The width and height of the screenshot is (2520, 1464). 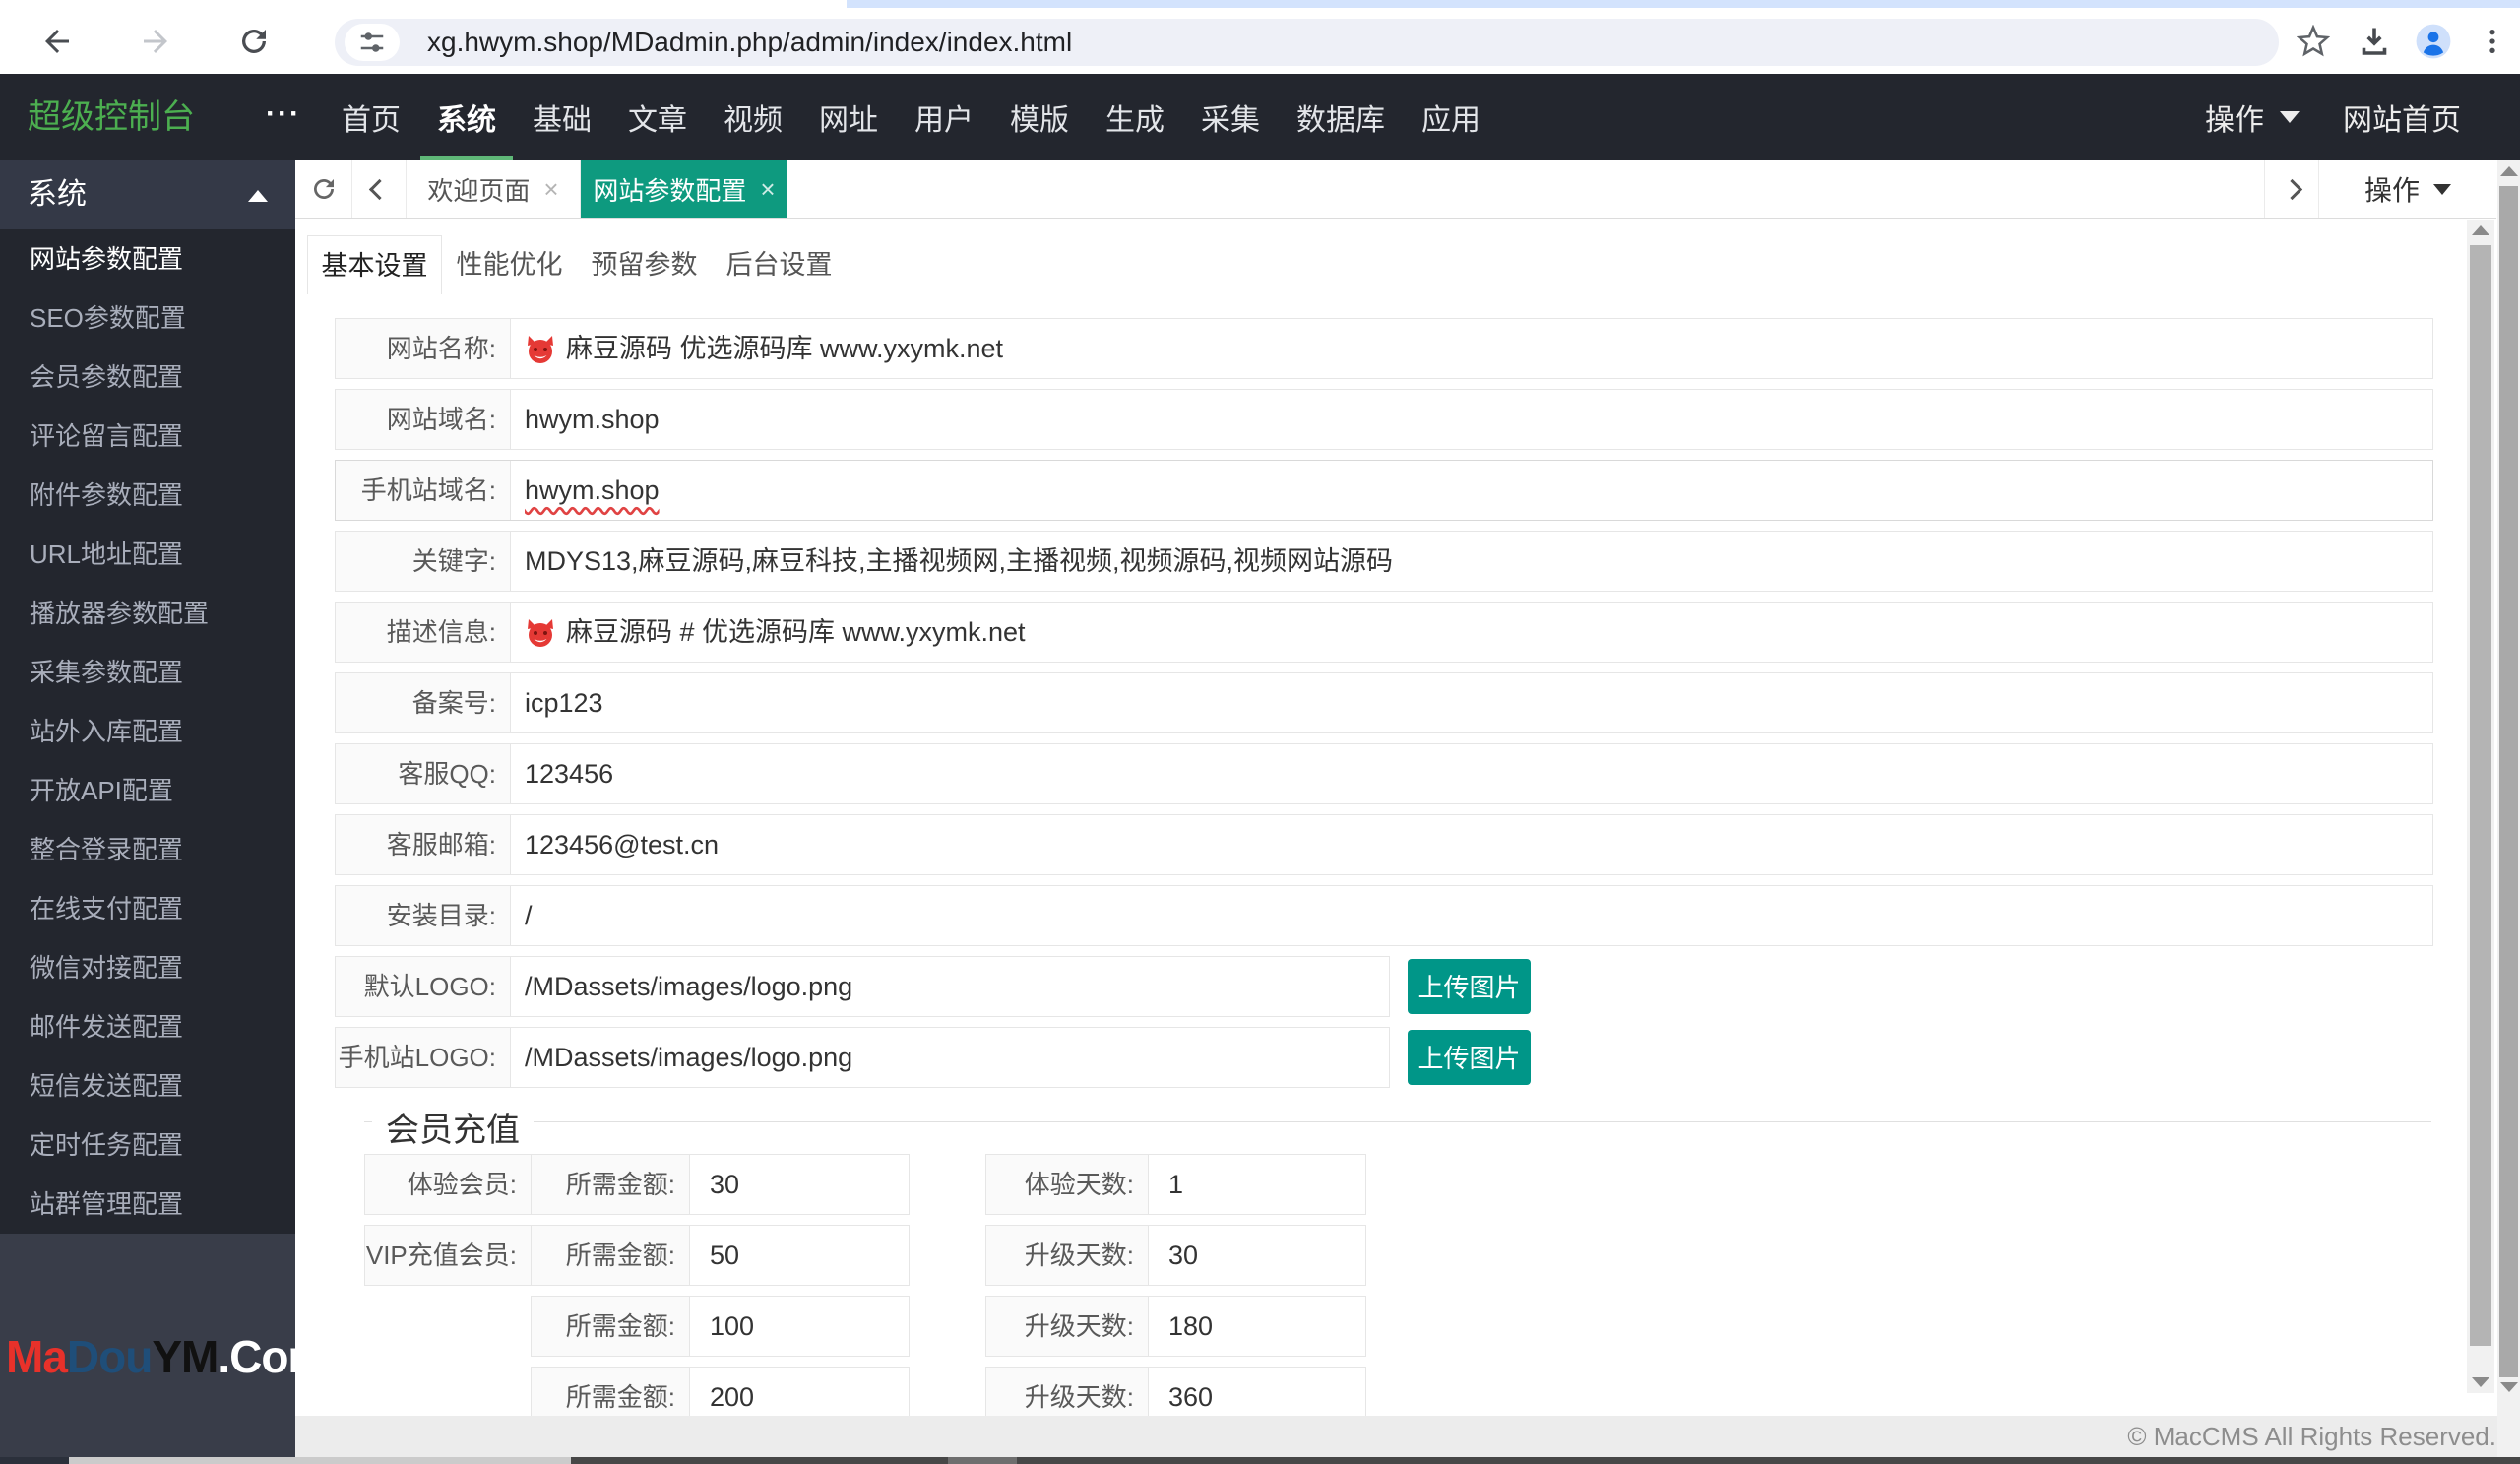 What do you see at coordinates (147, 909) in the screenshot?
I see `sidebar-item-payment-config: 在线支付配置` at bounding box center [147, 909].